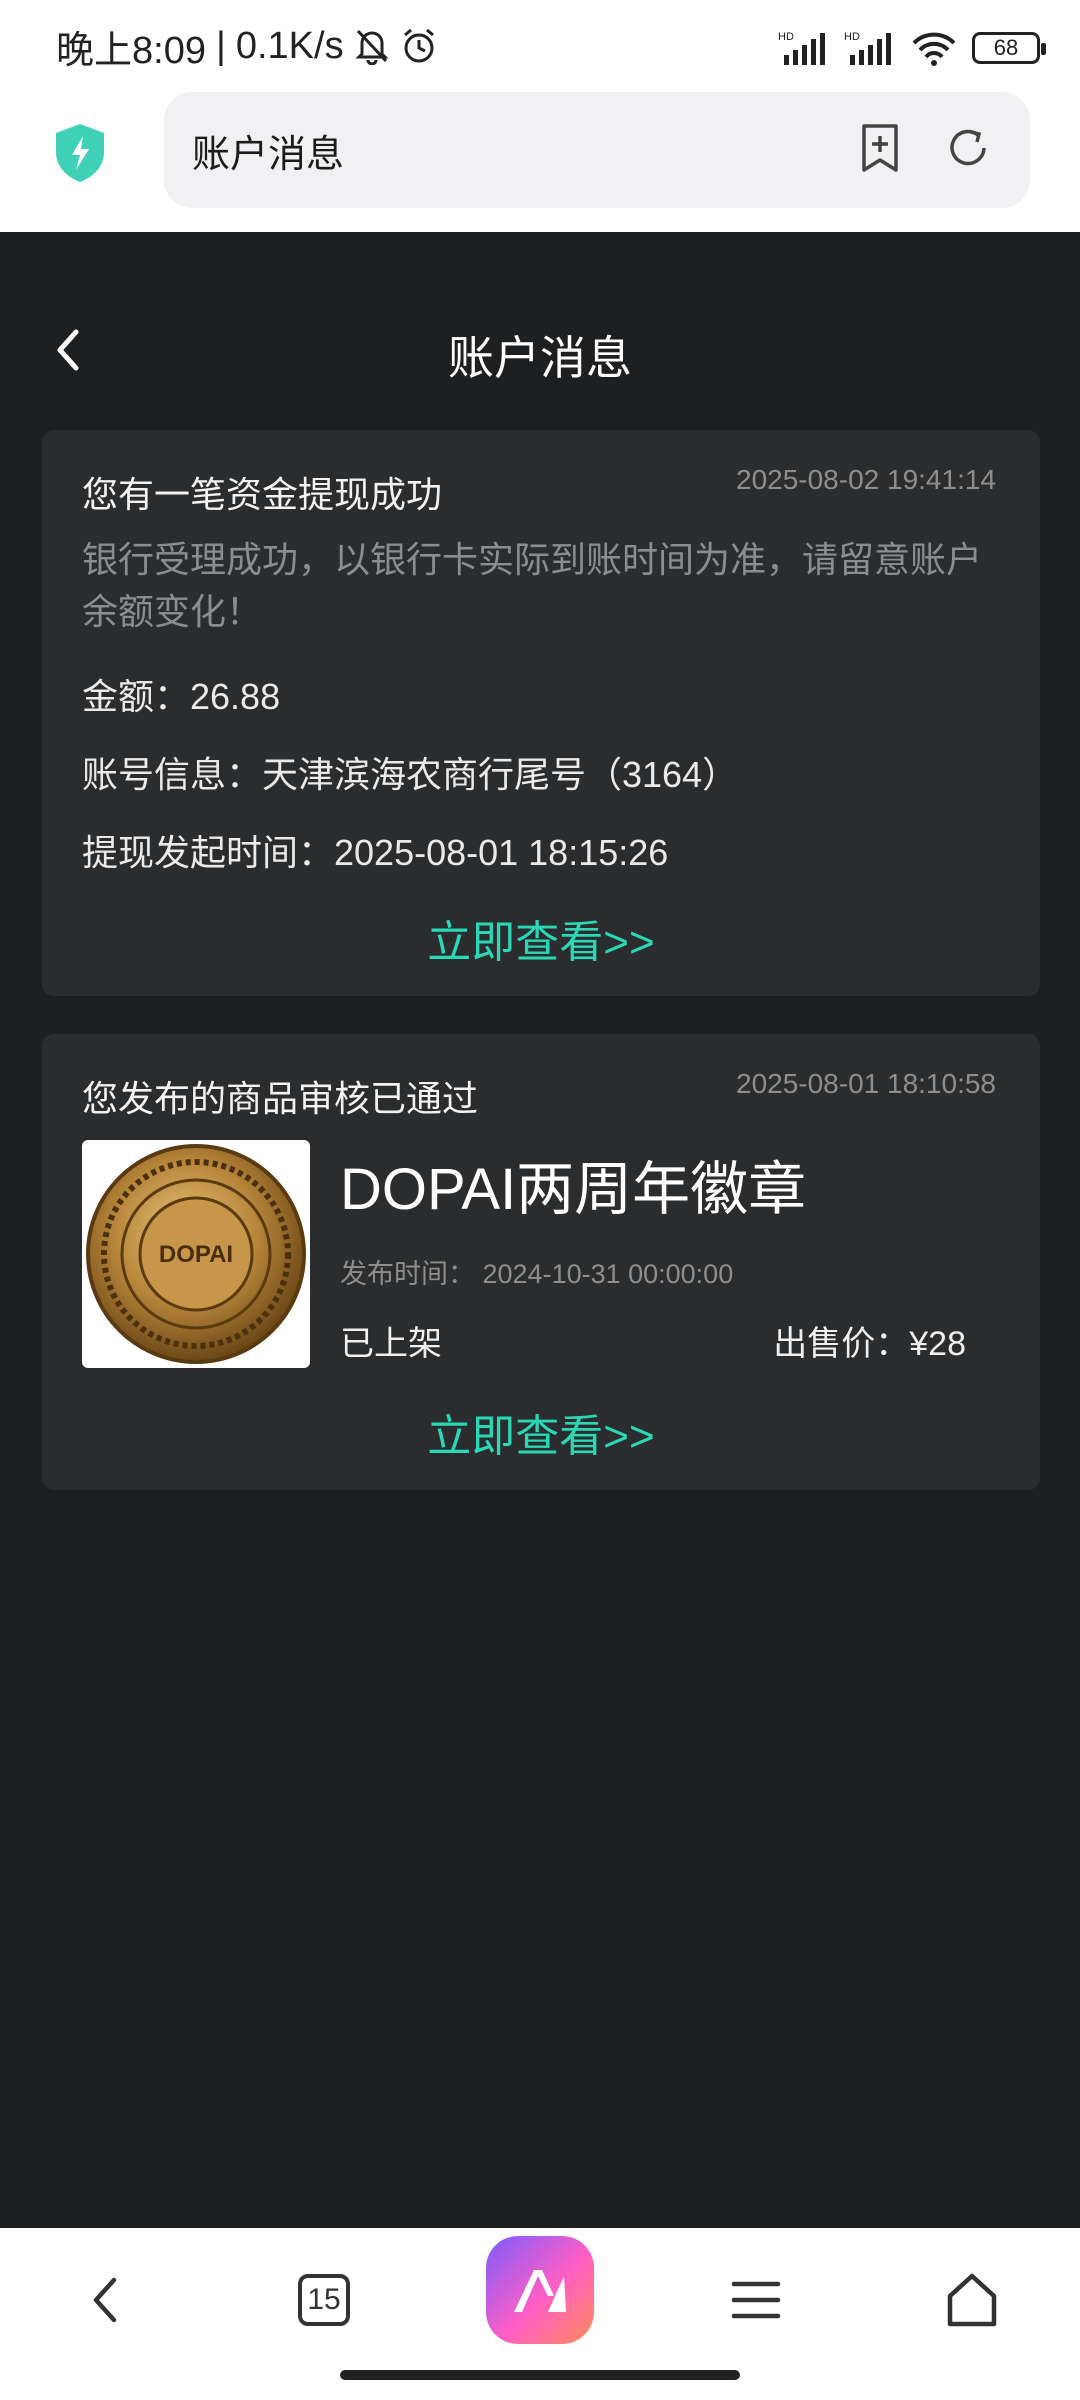 The image size is (1080, 2400). I want to click on address-actions, so click(924, 148).